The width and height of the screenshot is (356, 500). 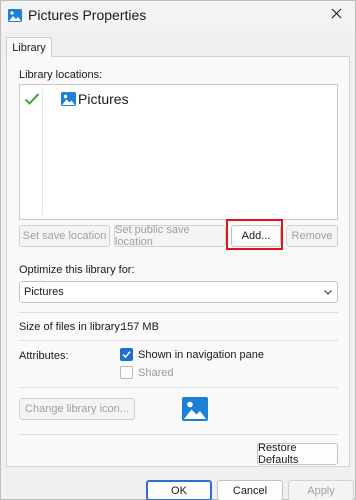 What do you see at coordinates (87, 15) in the screenshot?
I see `window-title: Pictures Properties` at bounding box center [87, 15].